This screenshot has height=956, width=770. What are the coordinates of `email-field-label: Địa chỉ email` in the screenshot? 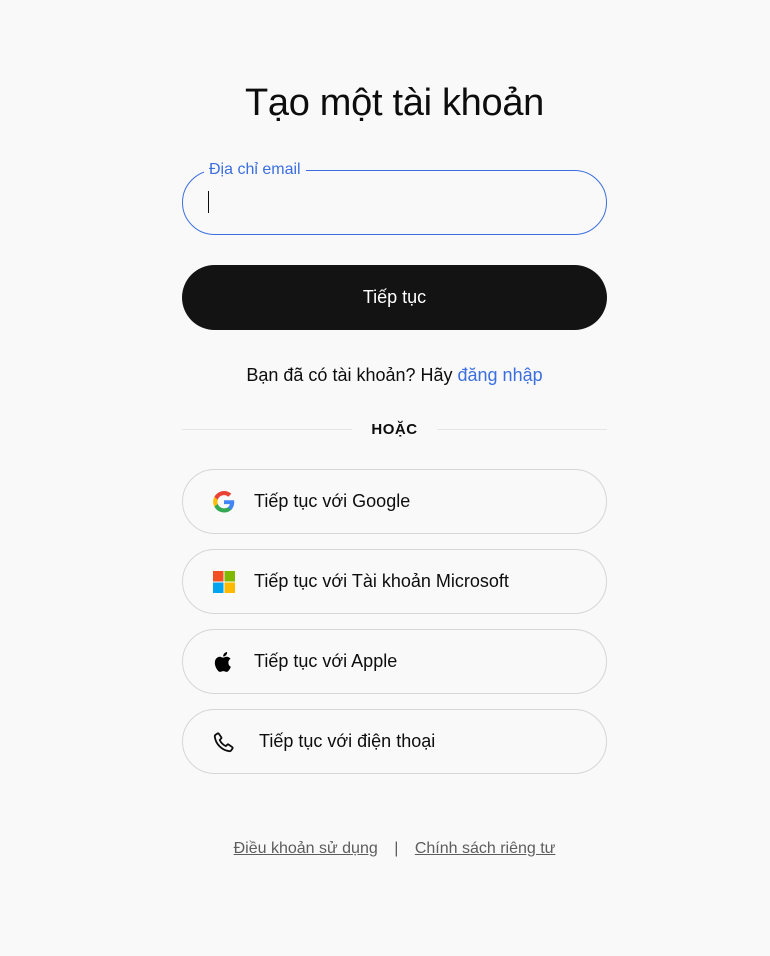 It's located at (255, 170).